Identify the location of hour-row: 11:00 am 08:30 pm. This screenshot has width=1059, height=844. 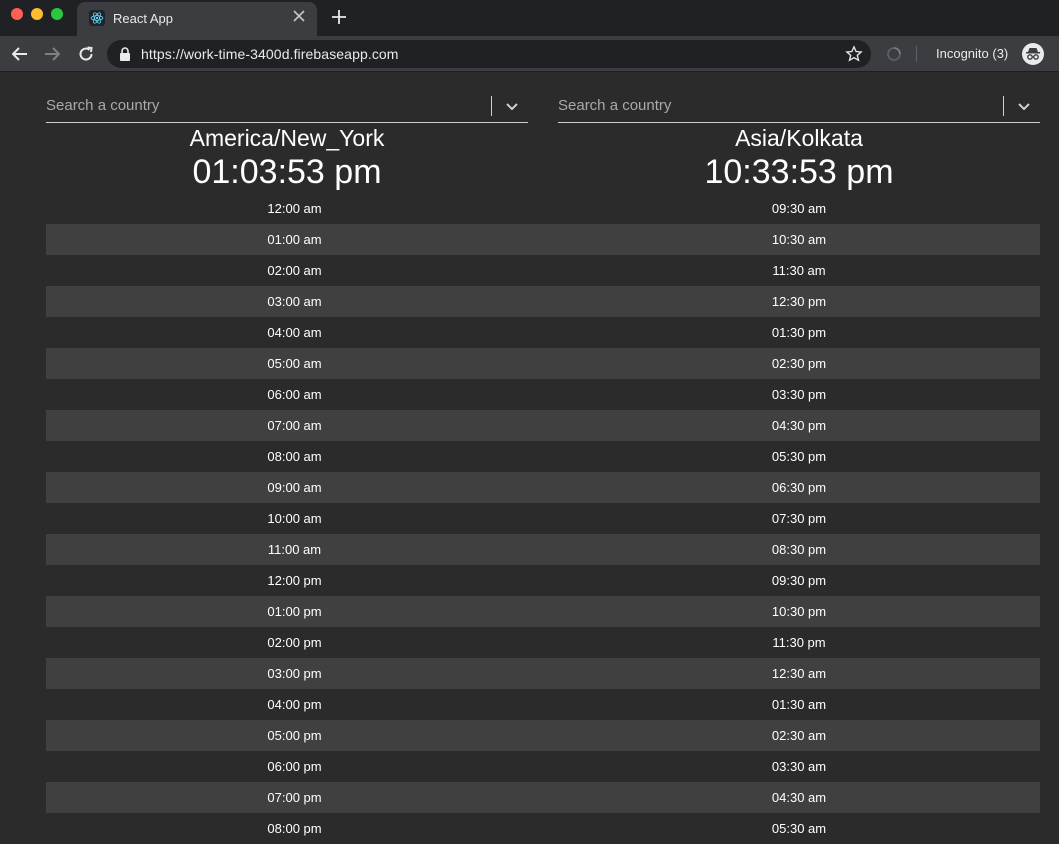
(543, 549).